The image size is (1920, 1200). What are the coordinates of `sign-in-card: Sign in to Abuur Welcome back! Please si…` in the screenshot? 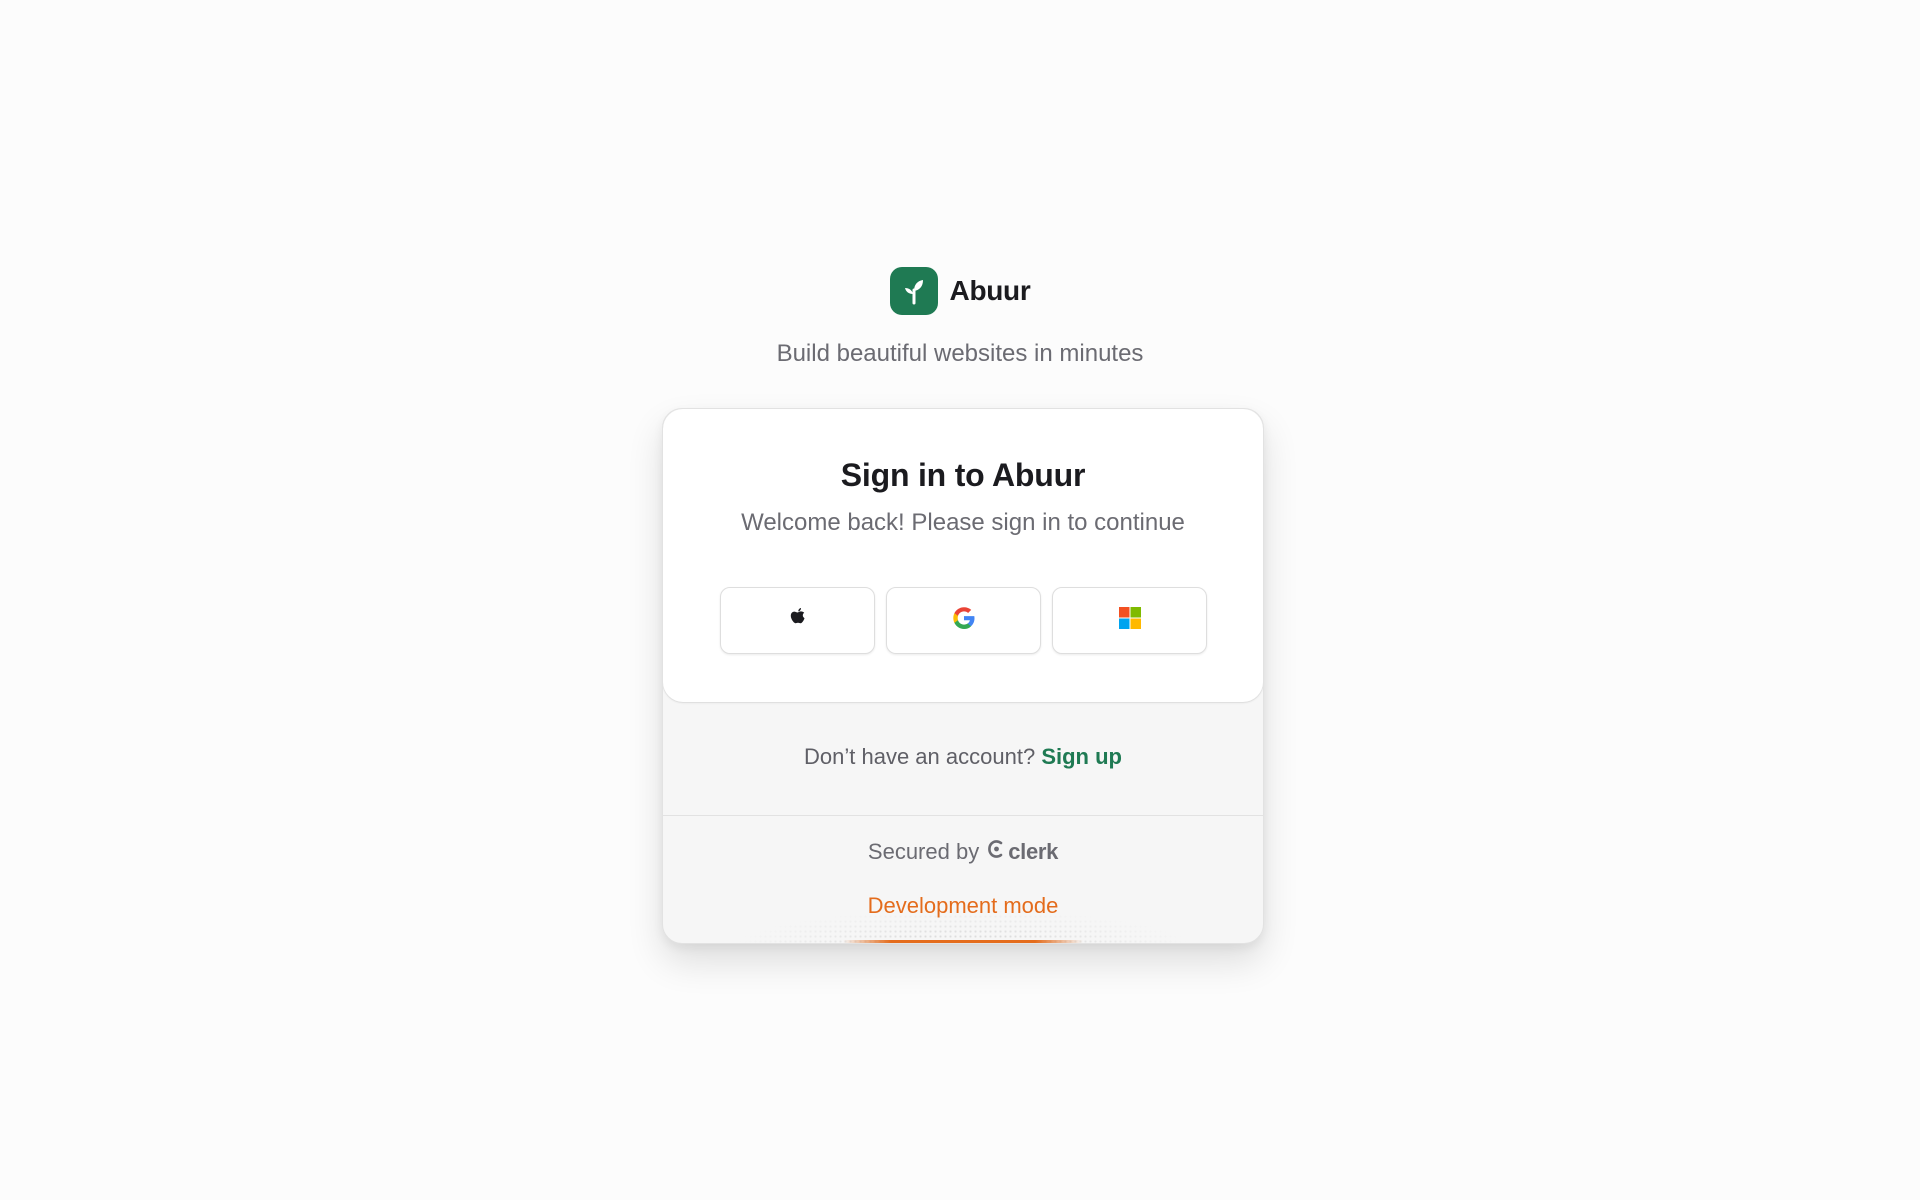 It's located at (963, 676).